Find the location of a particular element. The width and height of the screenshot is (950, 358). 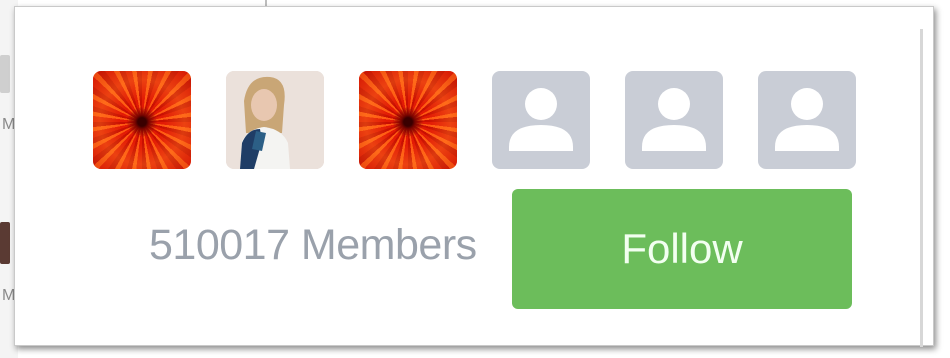

member-count: 510017 Members is located at coordinates (313, 245).